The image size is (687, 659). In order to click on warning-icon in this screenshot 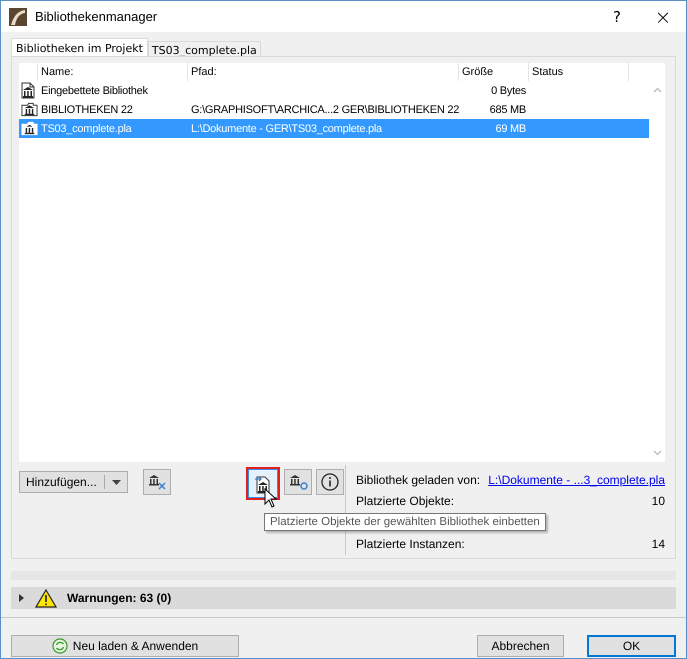, I will do `click(46, 598)`.